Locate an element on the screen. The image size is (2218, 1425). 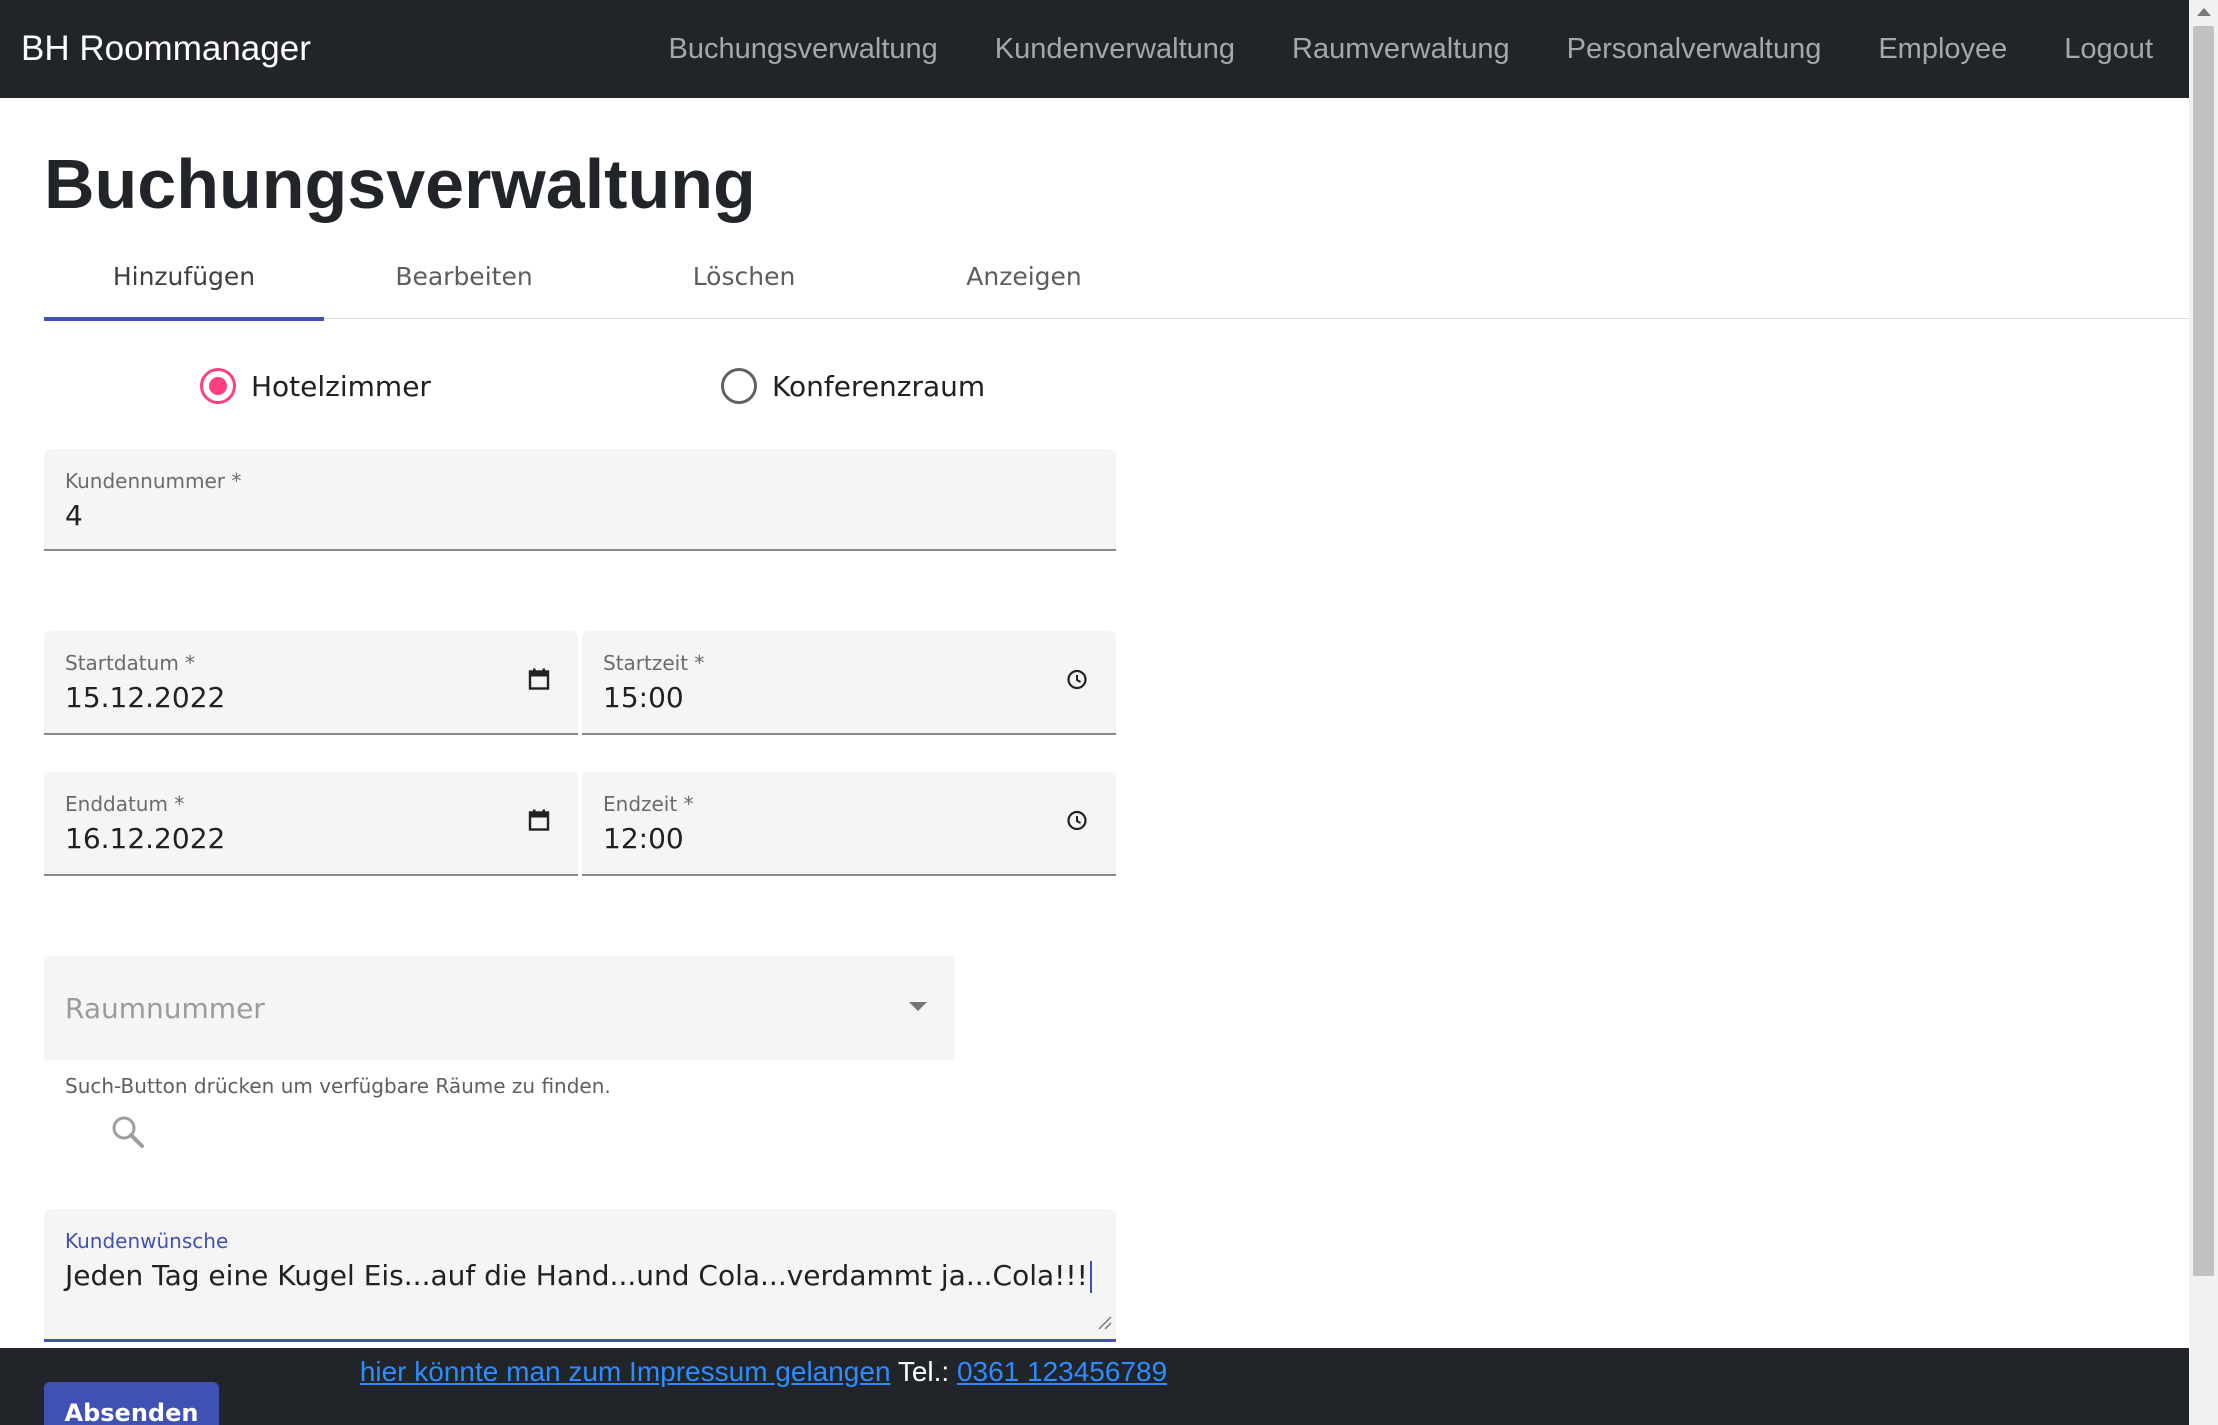
start-time-value: 15:00 is located at coordinates (643, 697).